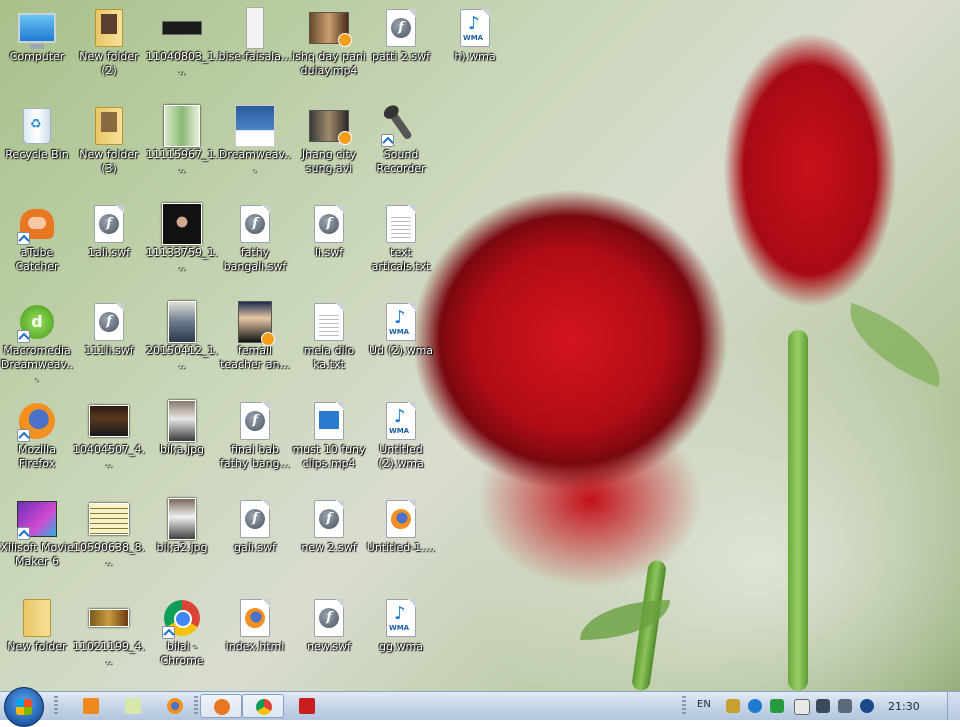 The height and width of the screenshot is (727, 960). I want to click on desktop-icon-gali-swf: f gali.swf, so click(255, 527).